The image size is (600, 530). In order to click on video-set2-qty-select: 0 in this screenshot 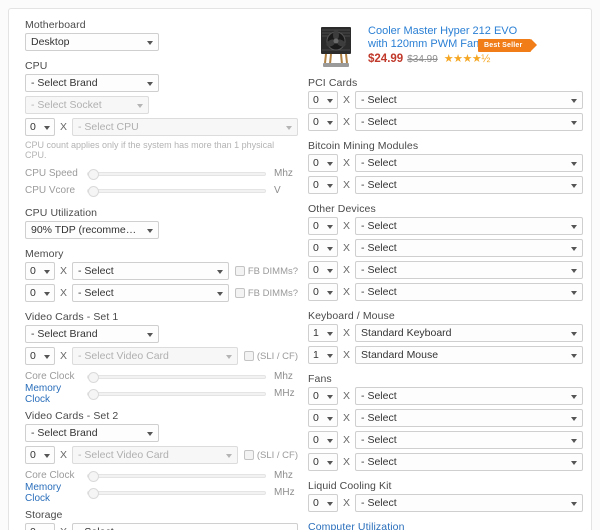, I will do `click(40, 455)`.